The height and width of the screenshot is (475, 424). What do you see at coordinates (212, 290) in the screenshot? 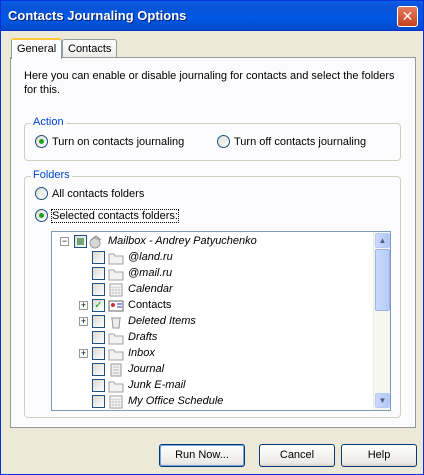
I see `tree-item-calendar: Calendar` at bounding box center [212, 290].